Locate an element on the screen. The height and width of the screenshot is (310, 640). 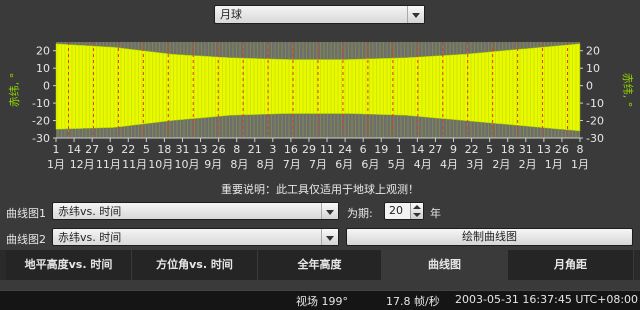
x-tick-label: 29 is located at coordinates (309, 149).